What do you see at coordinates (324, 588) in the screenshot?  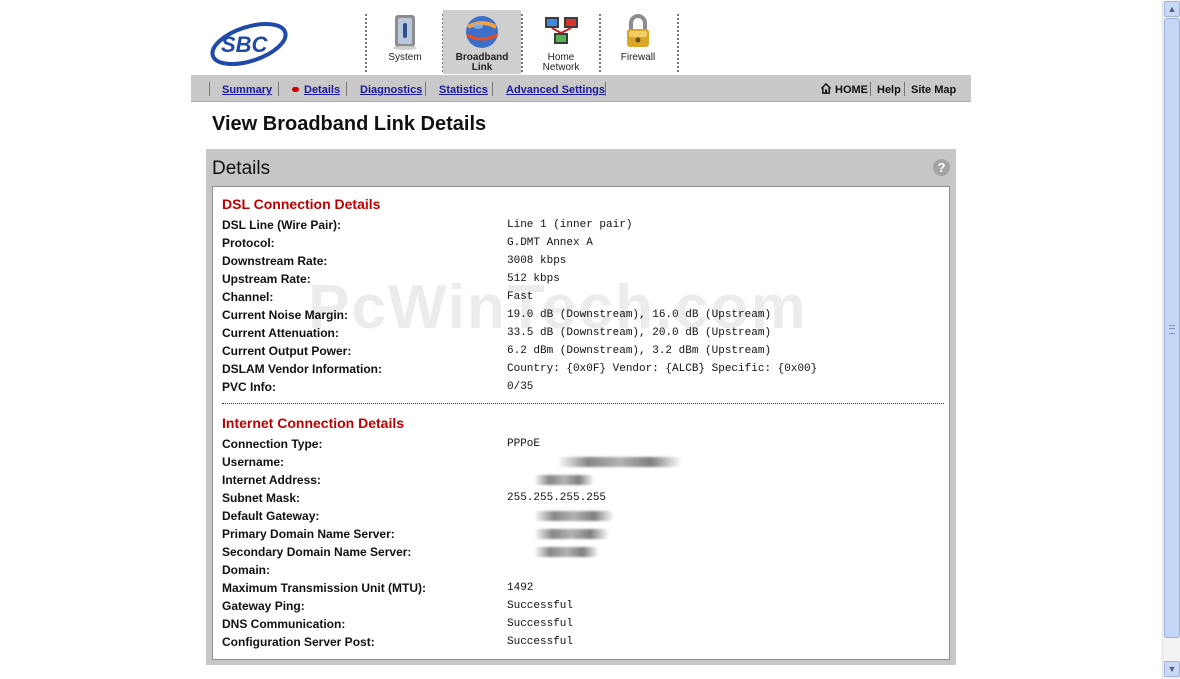 I see `row-label: Maximum Transmission Unit (MTU):` at bounding box center [324, 588].